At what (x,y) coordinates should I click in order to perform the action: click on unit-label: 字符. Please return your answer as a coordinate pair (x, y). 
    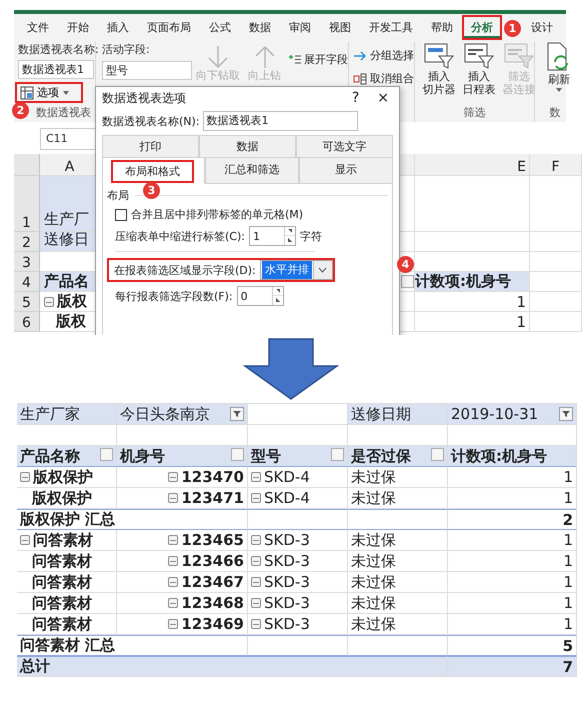
    Looking at the image, I should click on (311, 236).